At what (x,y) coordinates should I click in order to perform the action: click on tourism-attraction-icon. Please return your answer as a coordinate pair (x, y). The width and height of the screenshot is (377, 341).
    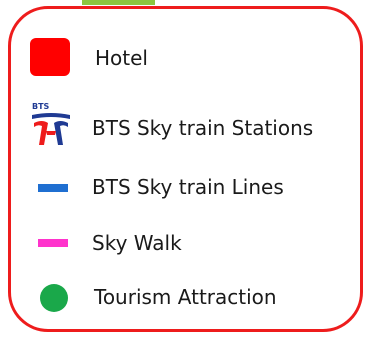
    Looking at the image, I should click on (54, 298).